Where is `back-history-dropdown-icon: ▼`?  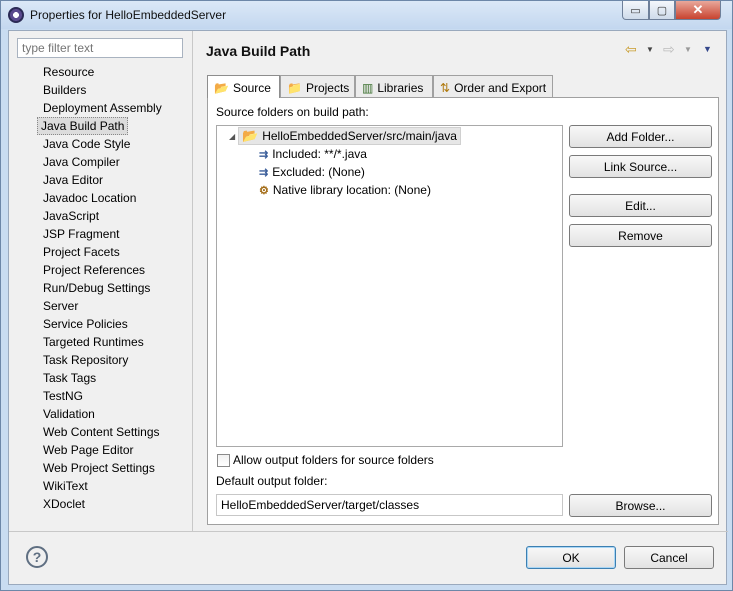 back-history-dropdown-icon: ▼ is located at coordinates (650, 49).